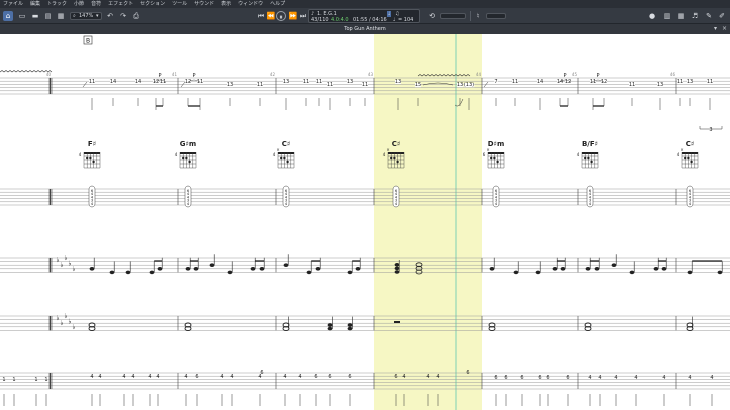  Describe the element at coordinates (479, 74) in the screenshot. I see `bar-number: 44` at that location.